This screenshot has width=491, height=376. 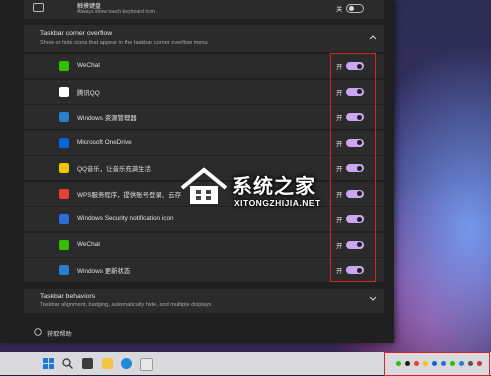 I want to click on watermark-en: XITONGZHIJIA.NET, so click(x=277, y=203).